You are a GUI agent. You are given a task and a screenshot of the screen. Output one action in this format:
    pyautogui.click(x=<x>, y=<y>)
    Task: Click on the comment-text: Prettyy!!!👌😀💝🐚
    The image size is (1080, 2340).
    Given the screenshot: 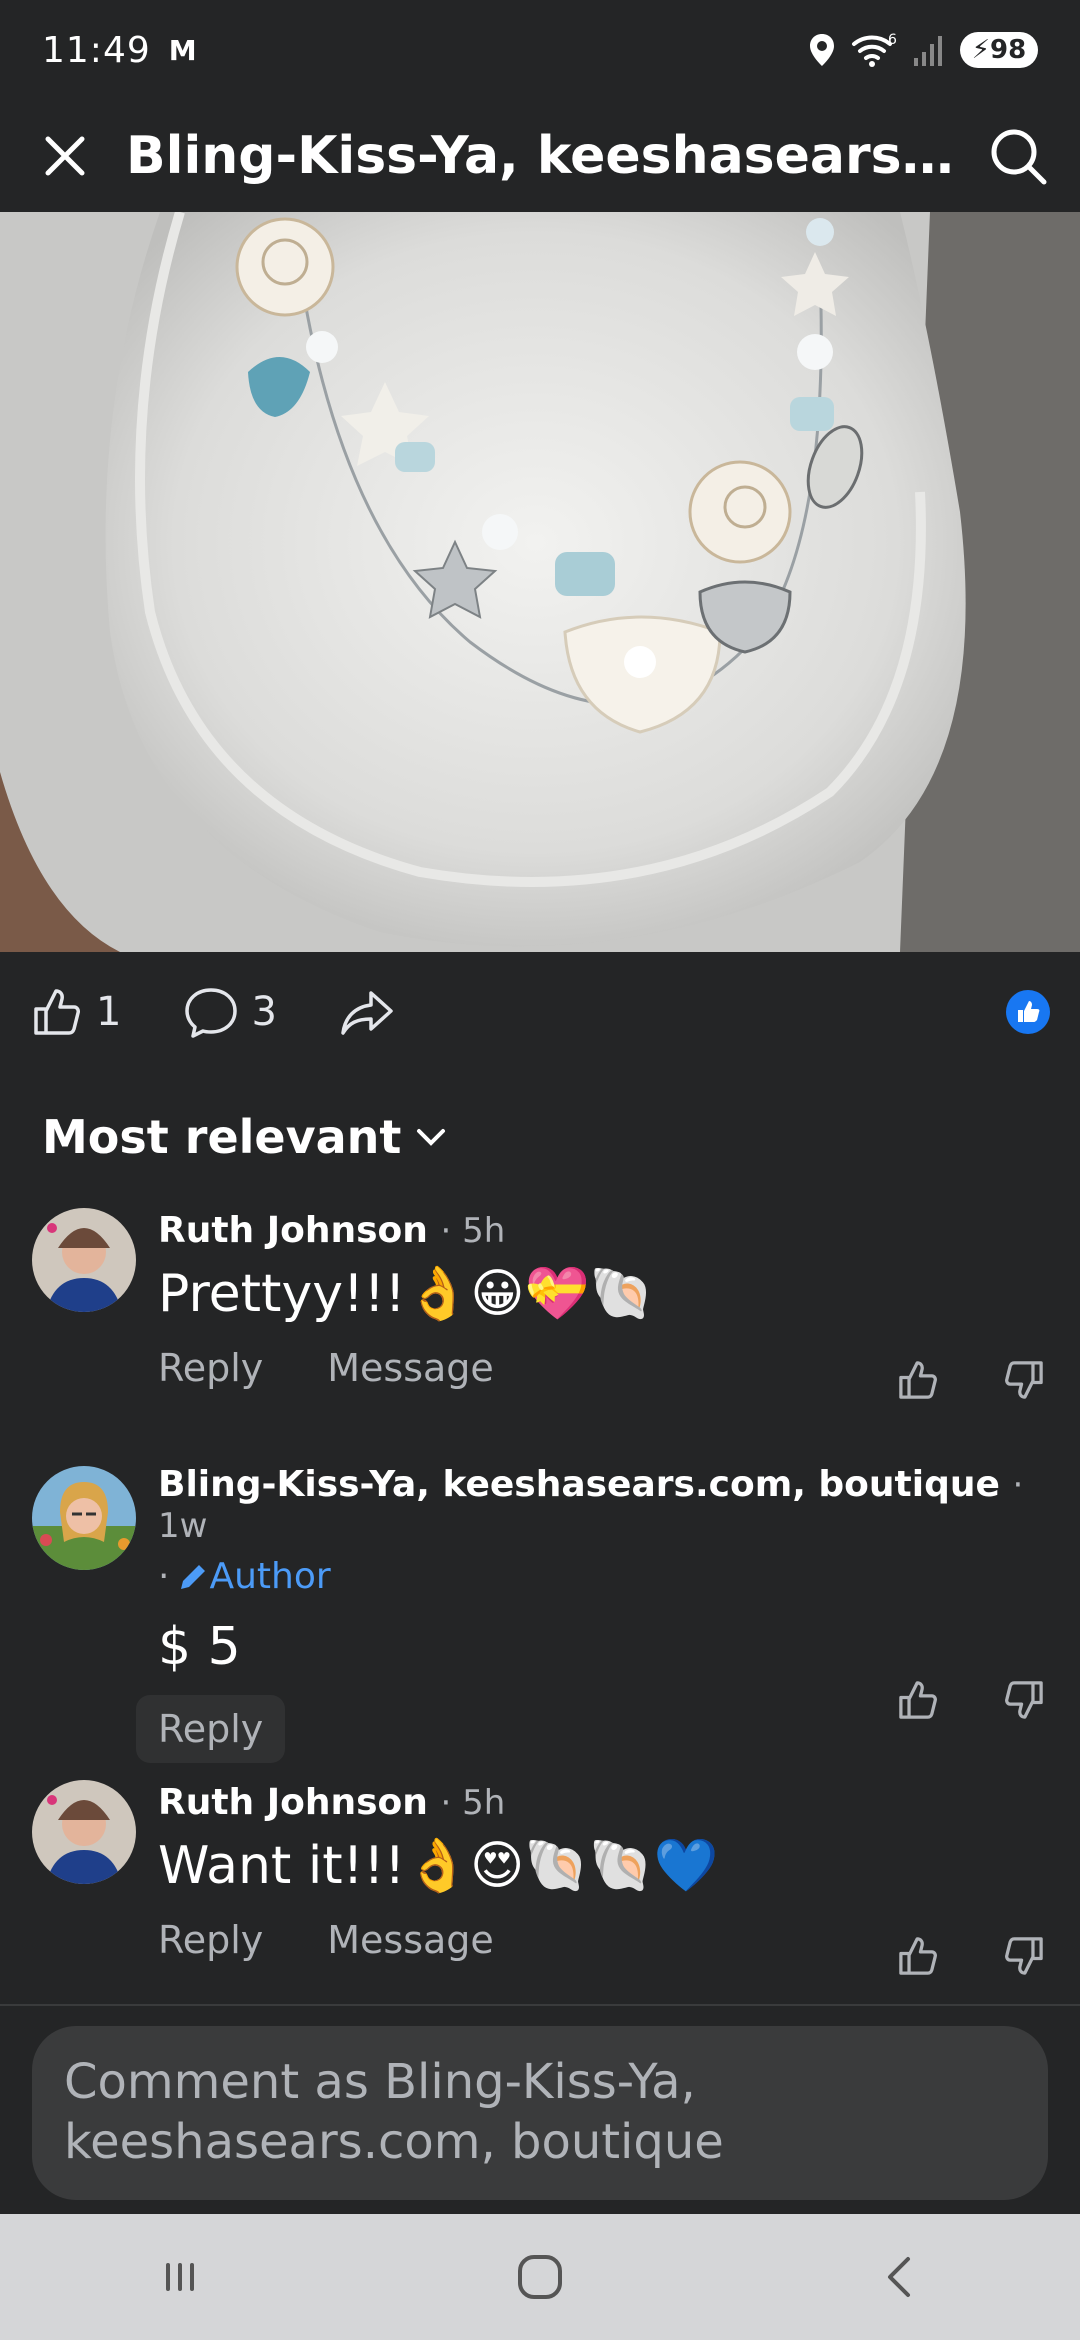 What is the action you would take?
    pyautogui.click(x=406, y=1294)
    